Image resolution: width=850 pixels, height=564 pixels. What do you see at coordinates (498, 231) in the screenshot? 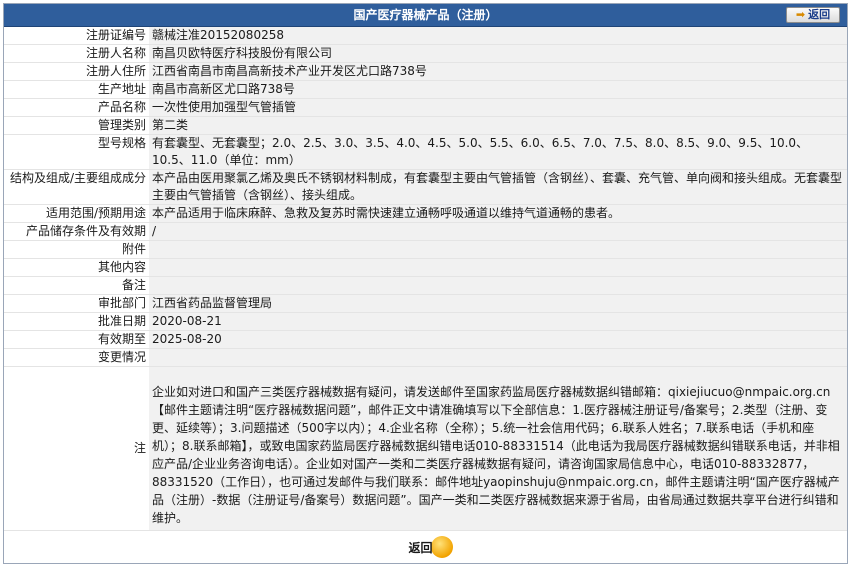
I see `field-value: /` at bounding box center [498, 231].